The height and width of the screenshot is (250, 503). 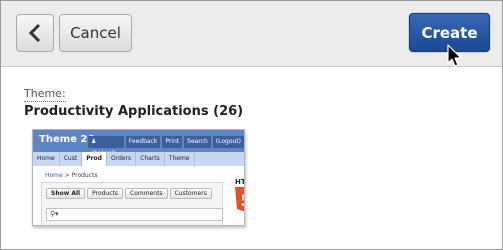 I want to click on create-button-label: Create, so click(x=449, y=32).